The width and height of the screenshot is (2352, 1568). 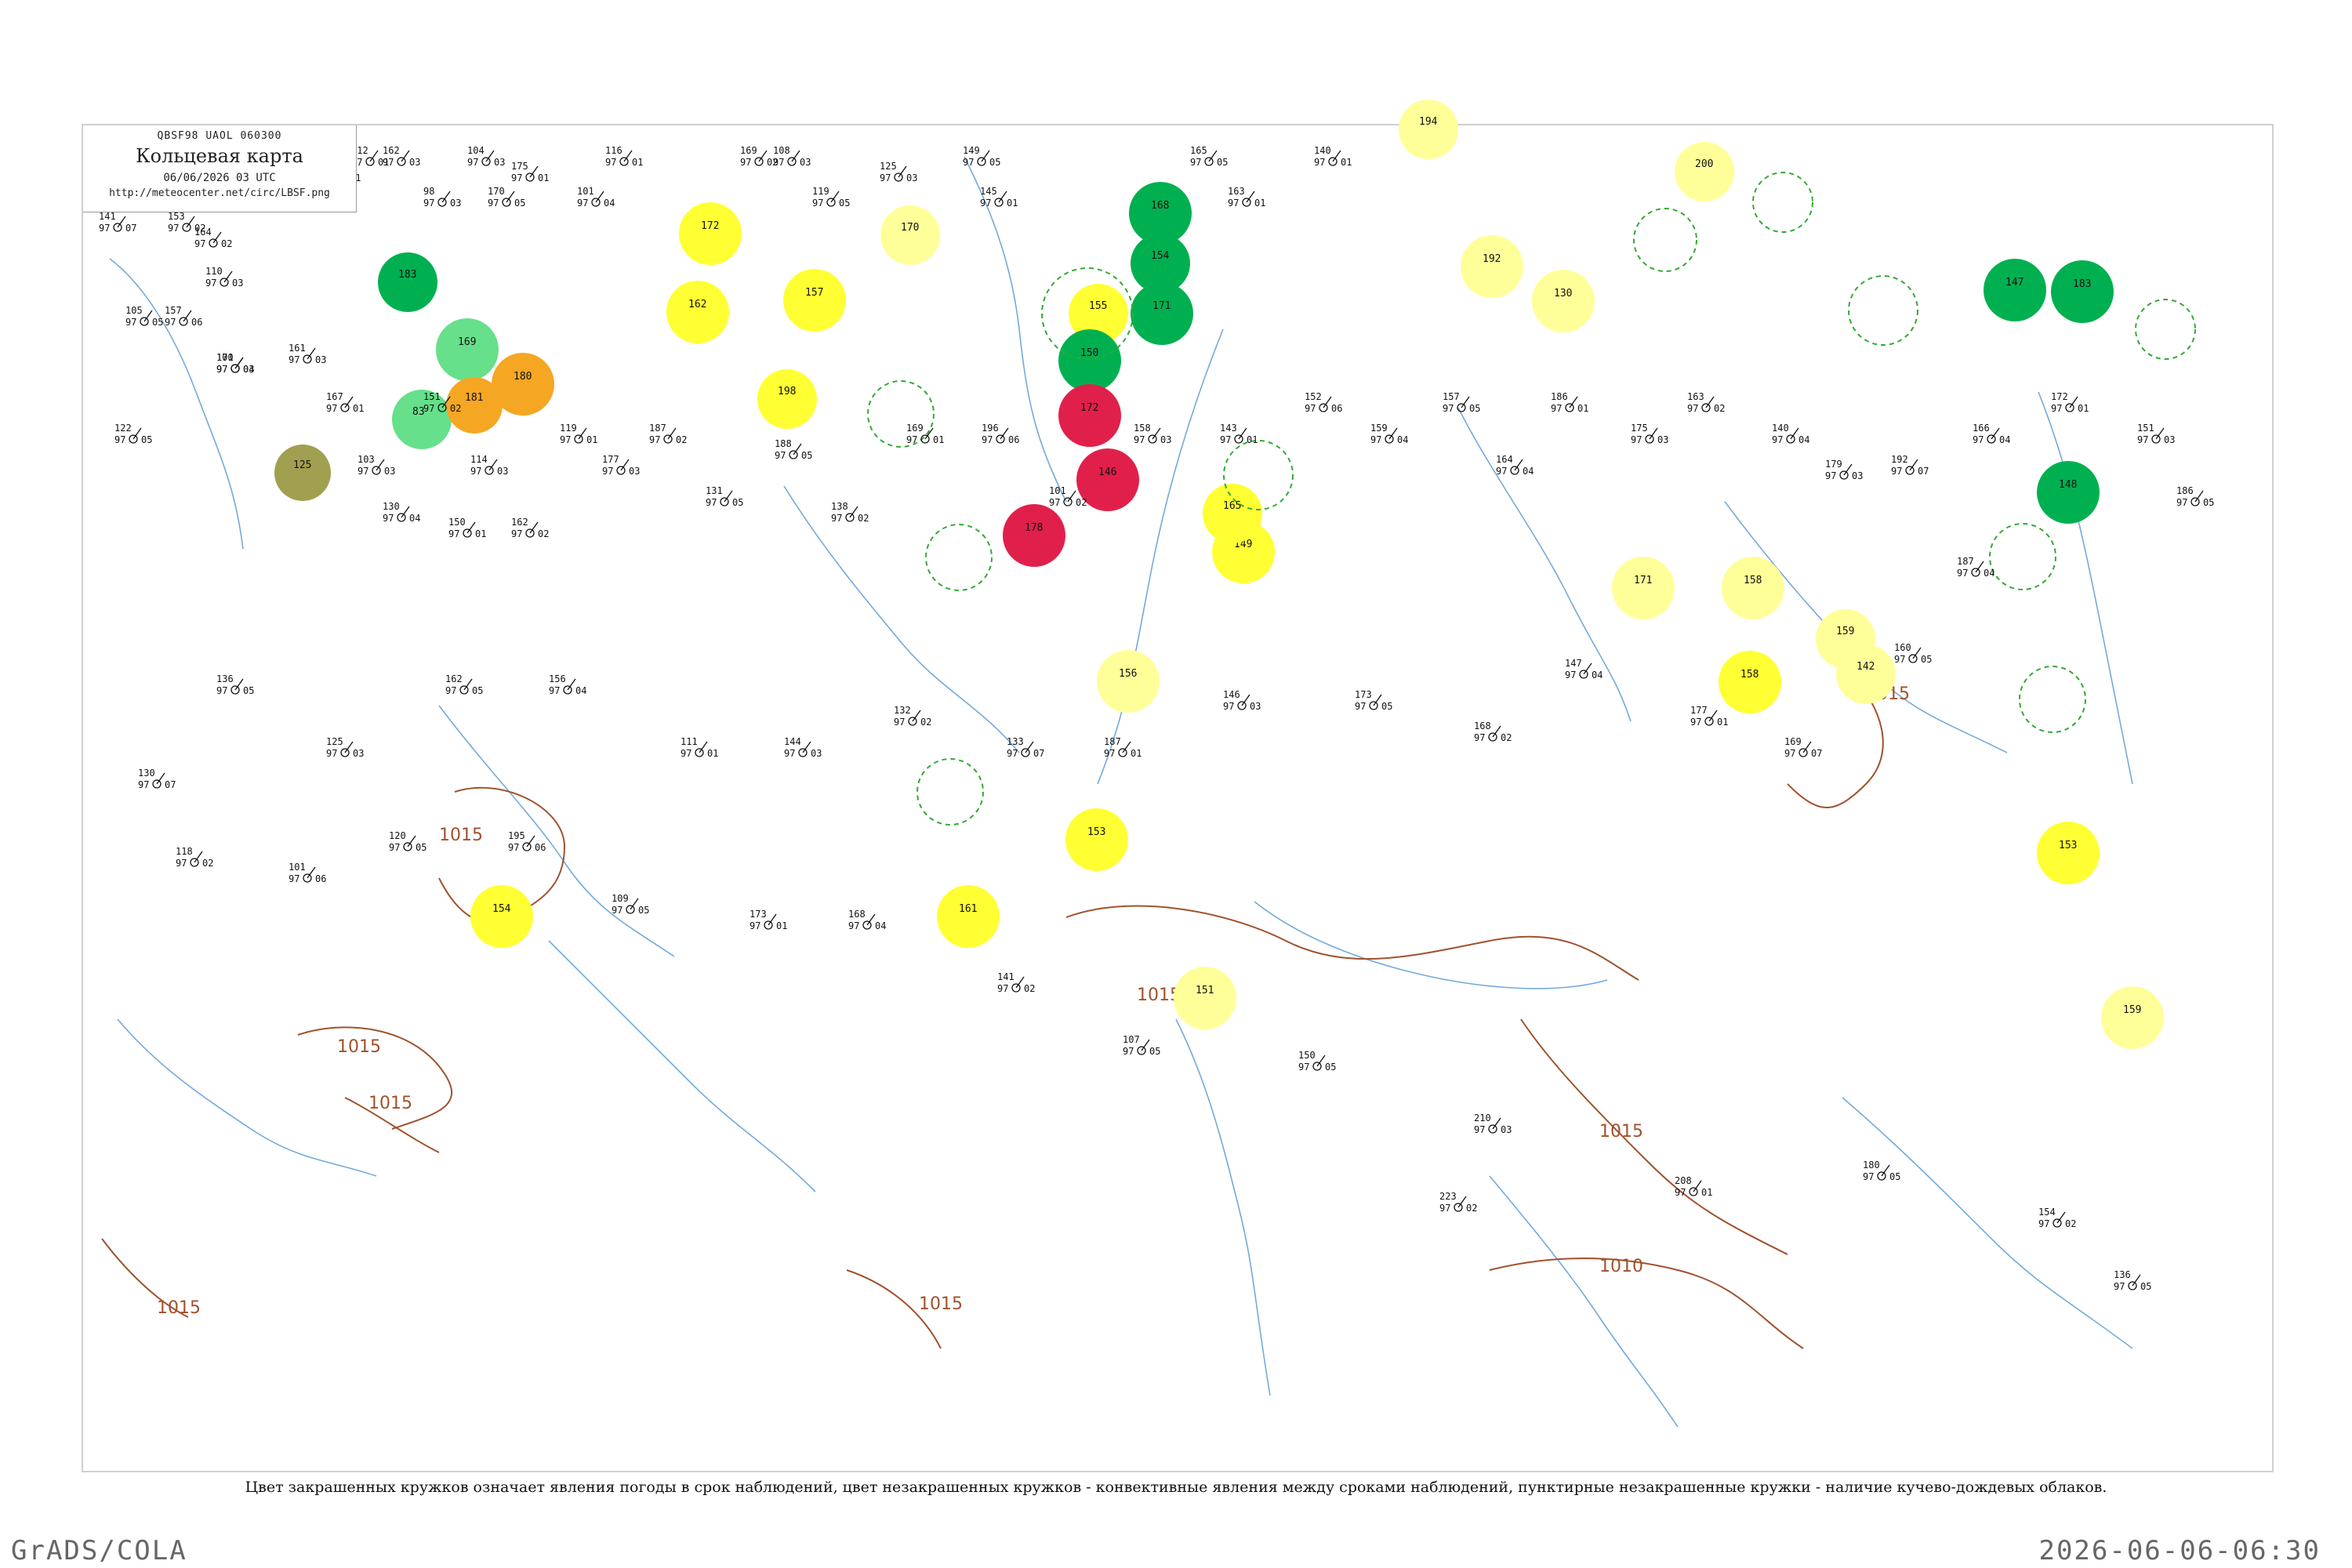 What do you see at coordinates (1057, 491) in the screenshot?
I see `station-pressure: 101` at bounding box center [1057, 491].